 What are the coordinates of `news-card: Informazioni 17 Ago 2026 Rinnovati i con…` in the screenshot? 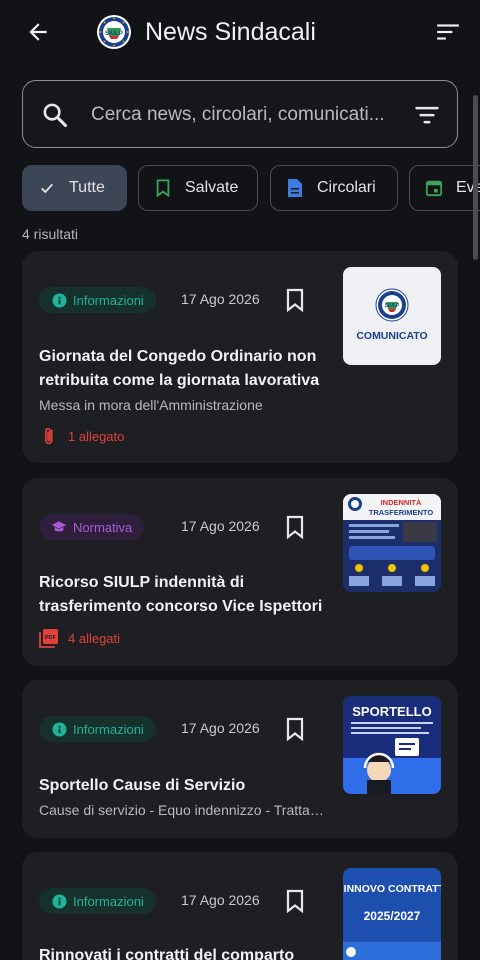 It's located at (240, 906).